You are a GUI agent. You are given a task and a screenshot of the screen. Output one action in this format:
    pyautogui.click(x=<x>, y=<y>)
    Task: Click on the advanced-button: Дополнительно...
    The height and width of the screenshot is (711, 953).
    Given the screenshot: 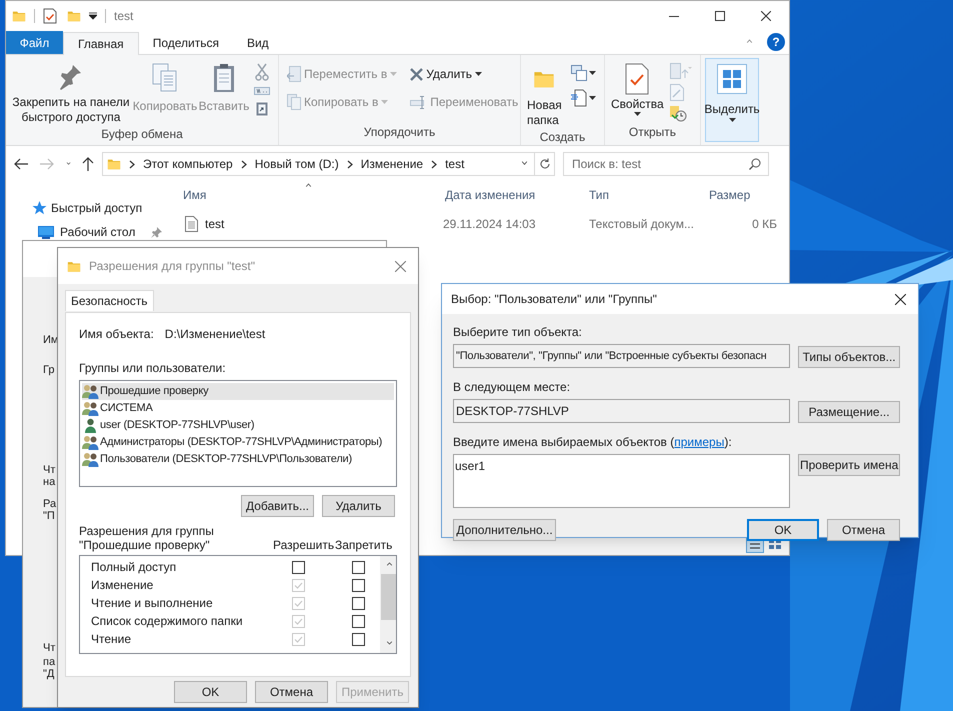 What is the action you would take?
    pyautogui.click(x=504, y=530)
    